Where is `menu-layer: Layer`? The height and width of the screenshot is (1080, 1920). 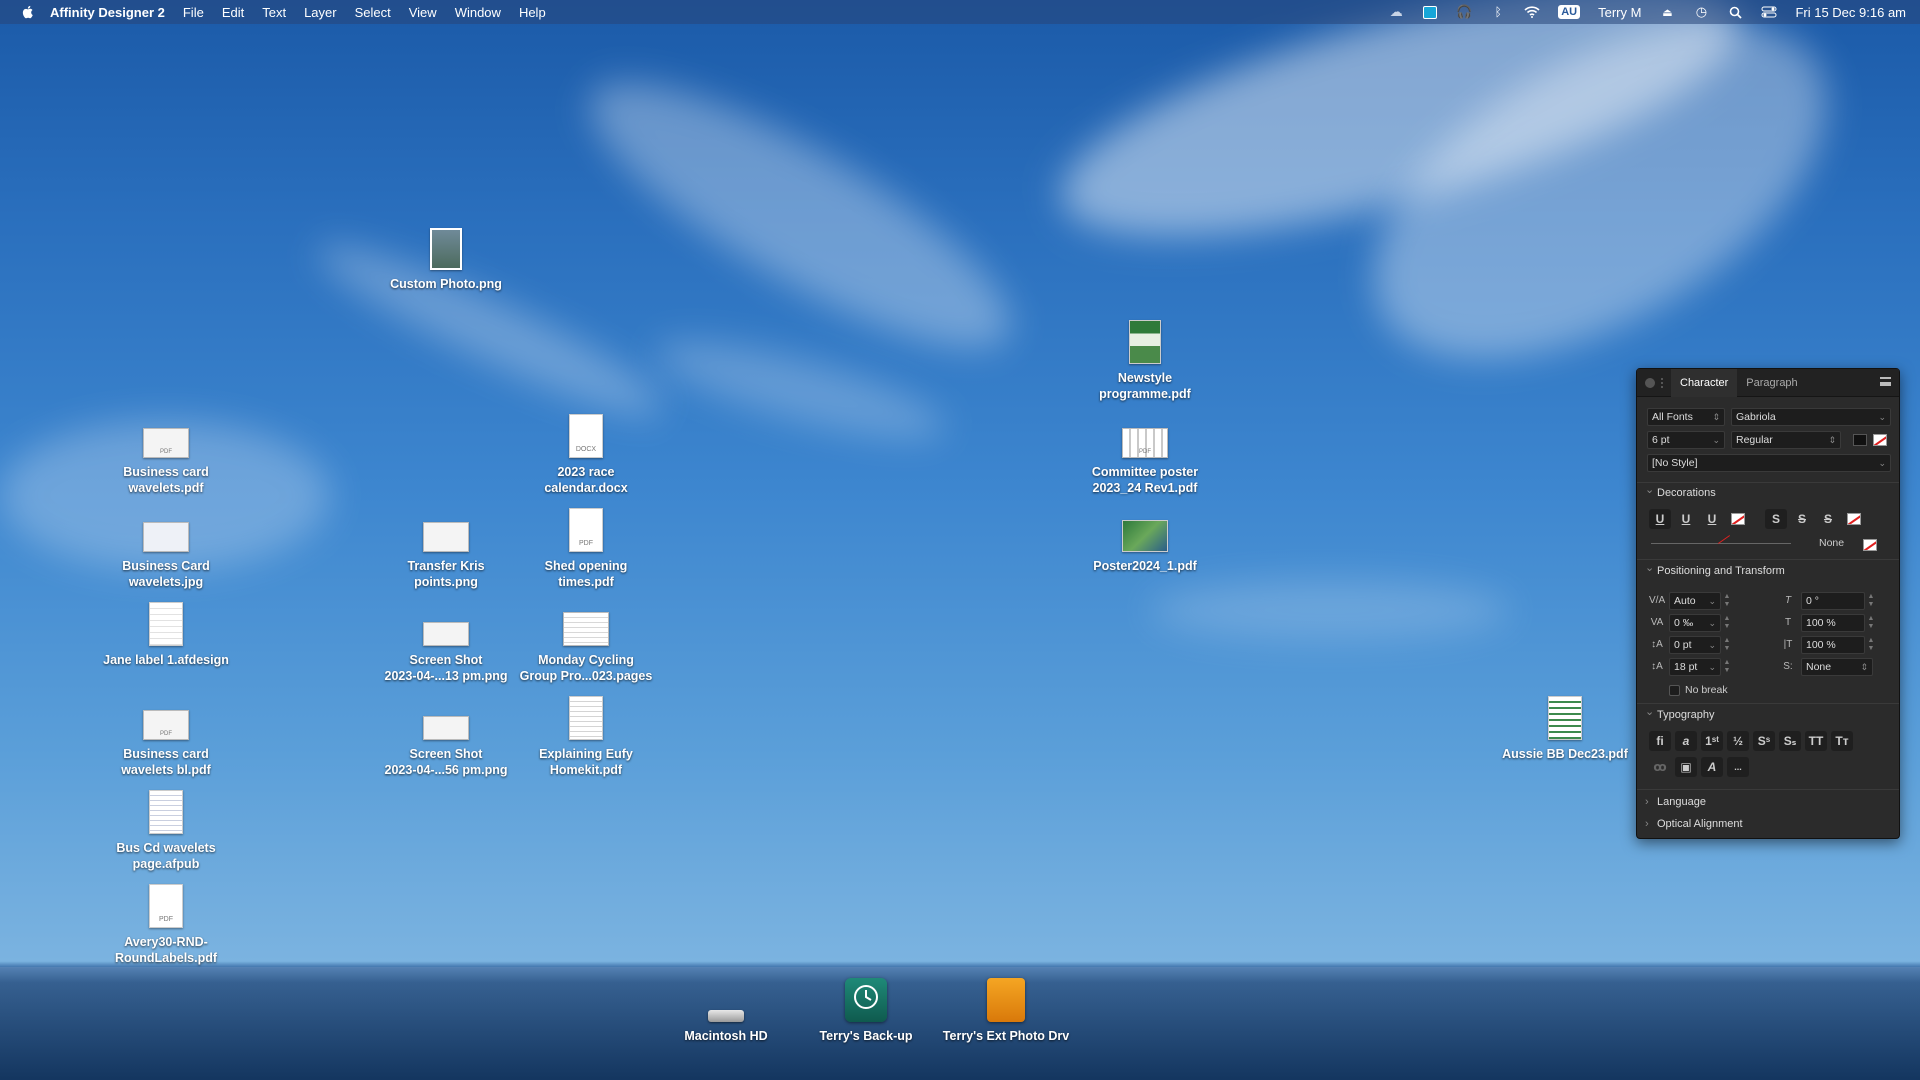
menu-layer: Layer is located at coordinates (320, 12).